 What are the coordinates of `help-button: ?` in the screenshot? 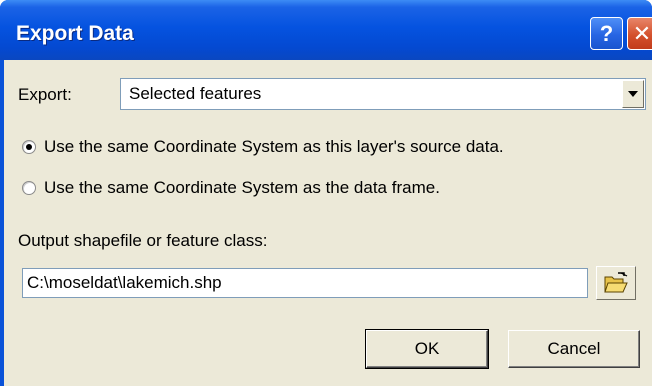 It's located at (606, 33).